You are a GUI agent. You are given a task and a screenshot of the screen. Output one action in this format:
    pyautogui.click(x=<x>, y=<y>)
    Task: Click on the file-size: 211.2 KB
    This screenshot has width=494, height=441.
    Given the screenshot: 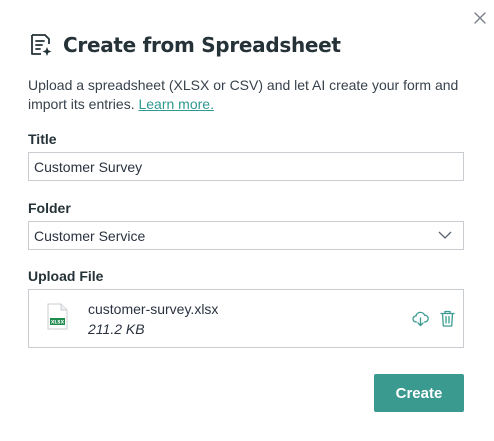 What is the action you would take?
    pyautogui.click(x=116, y=329)
    